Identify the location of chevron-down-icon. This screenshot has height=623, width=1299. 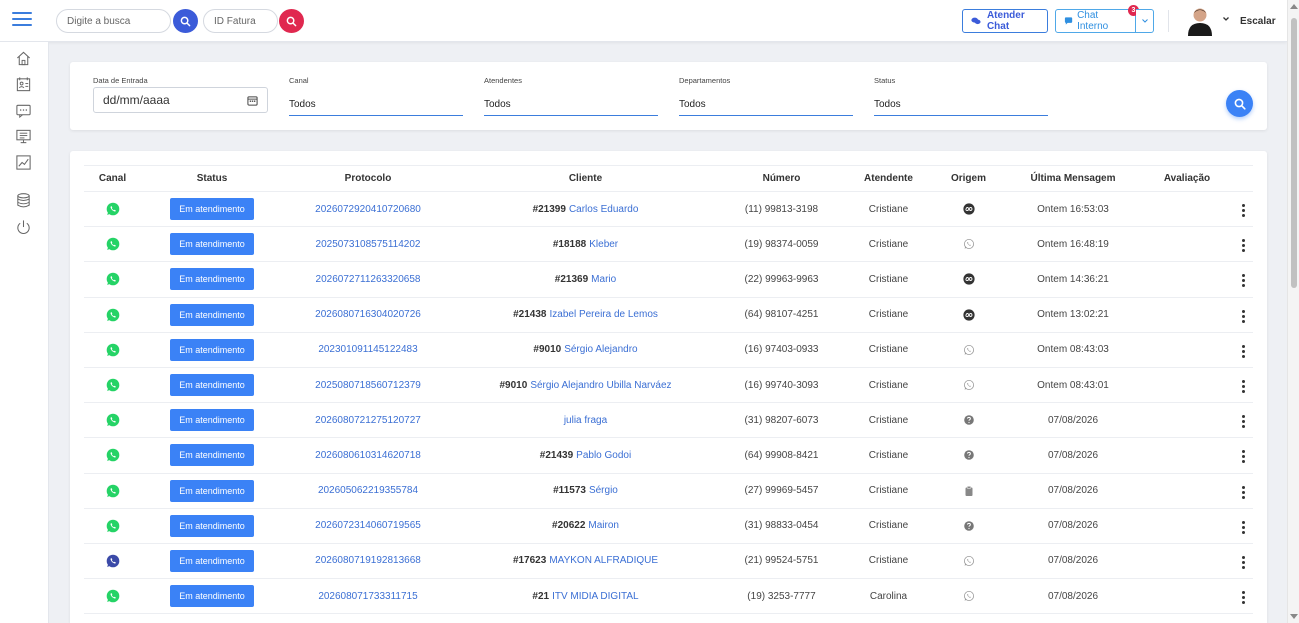
(1226, 19).